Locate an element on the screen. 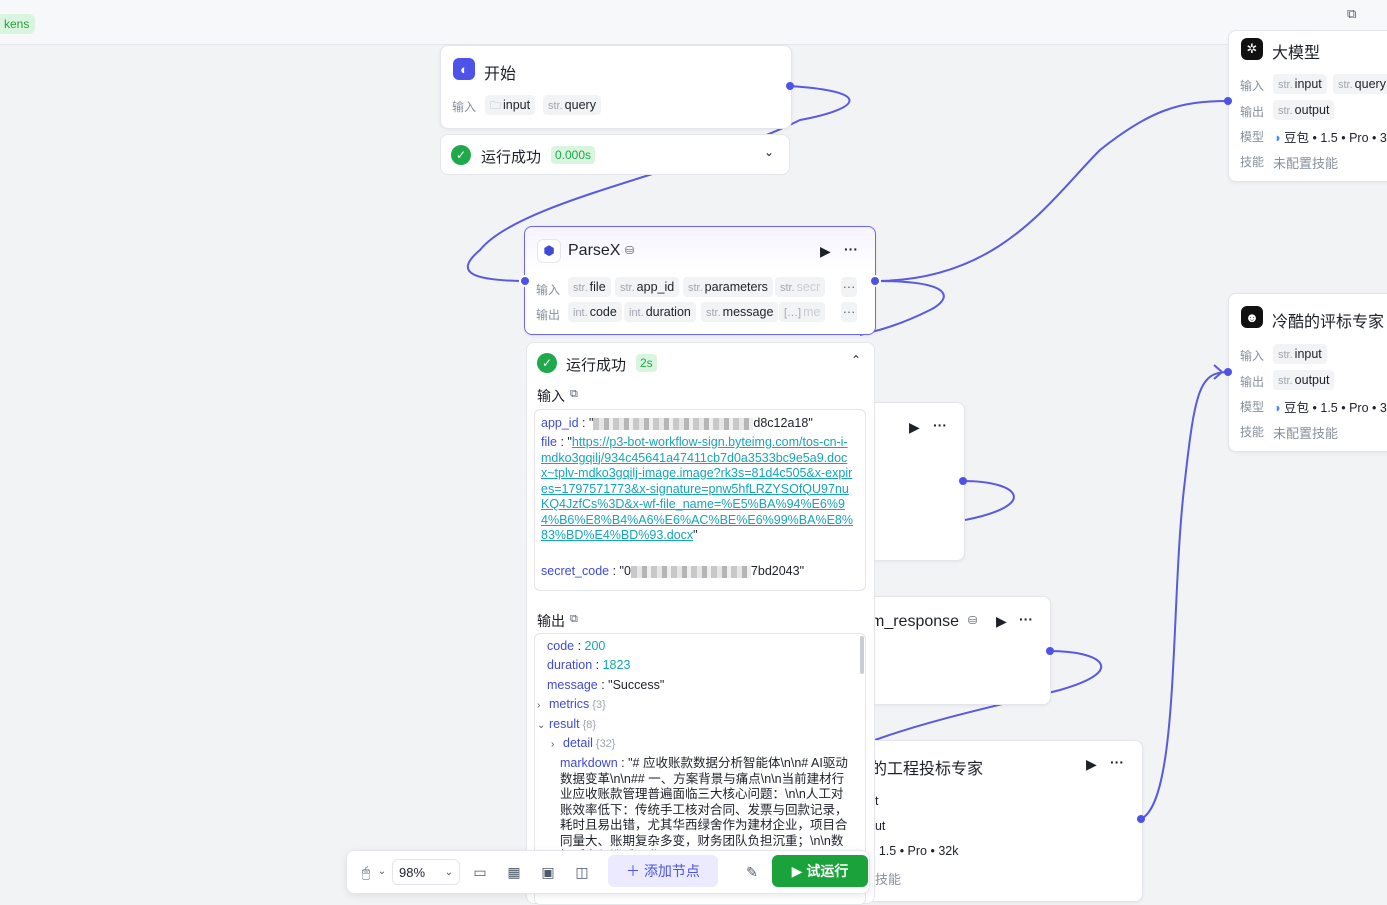 This screenshot has height=905, width=1387. start-input-label: 输入 is located at coordinates (464, 107).